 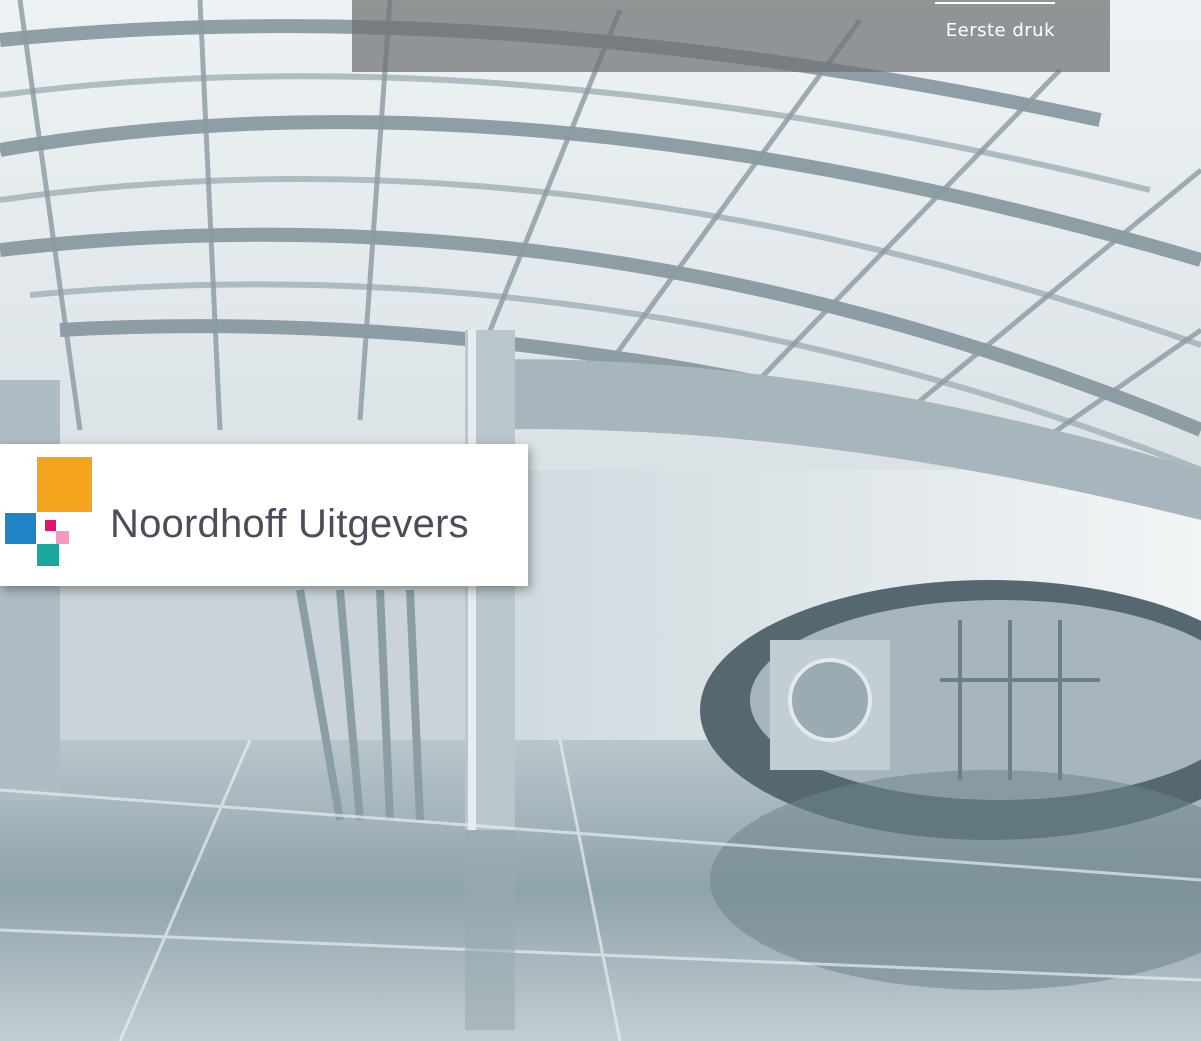 I want to click on logo-pink-square, so click(x=62, y=537).